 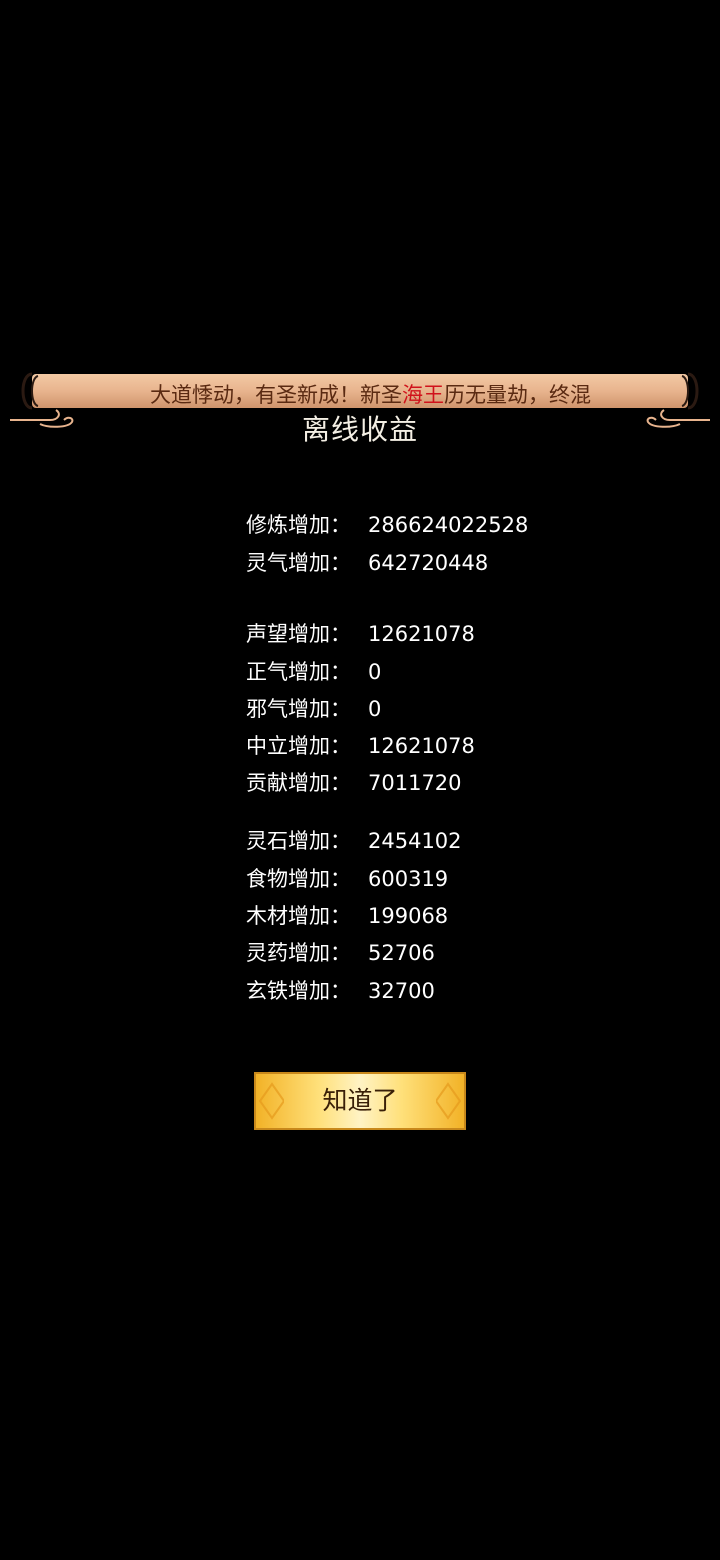 What do you see at coordinates (298, 563) in the screenshot?
I see `reward-label: 灵气增加：` at bounding box center [298, 563].